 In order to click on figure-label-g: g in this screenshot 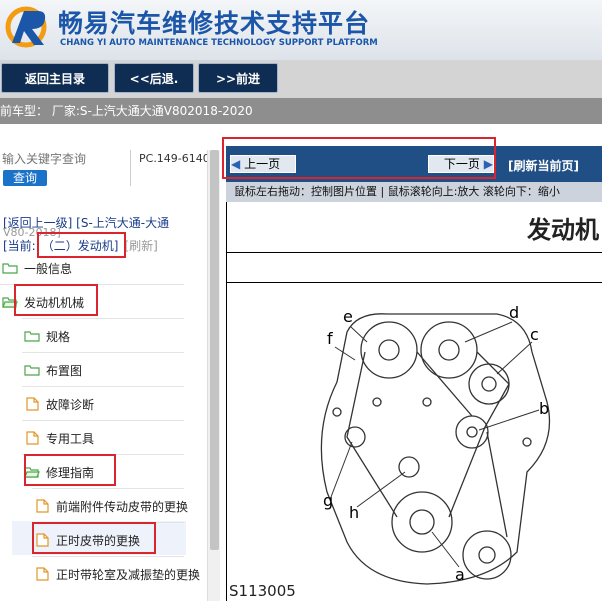, I will do `click(328, 500)`.